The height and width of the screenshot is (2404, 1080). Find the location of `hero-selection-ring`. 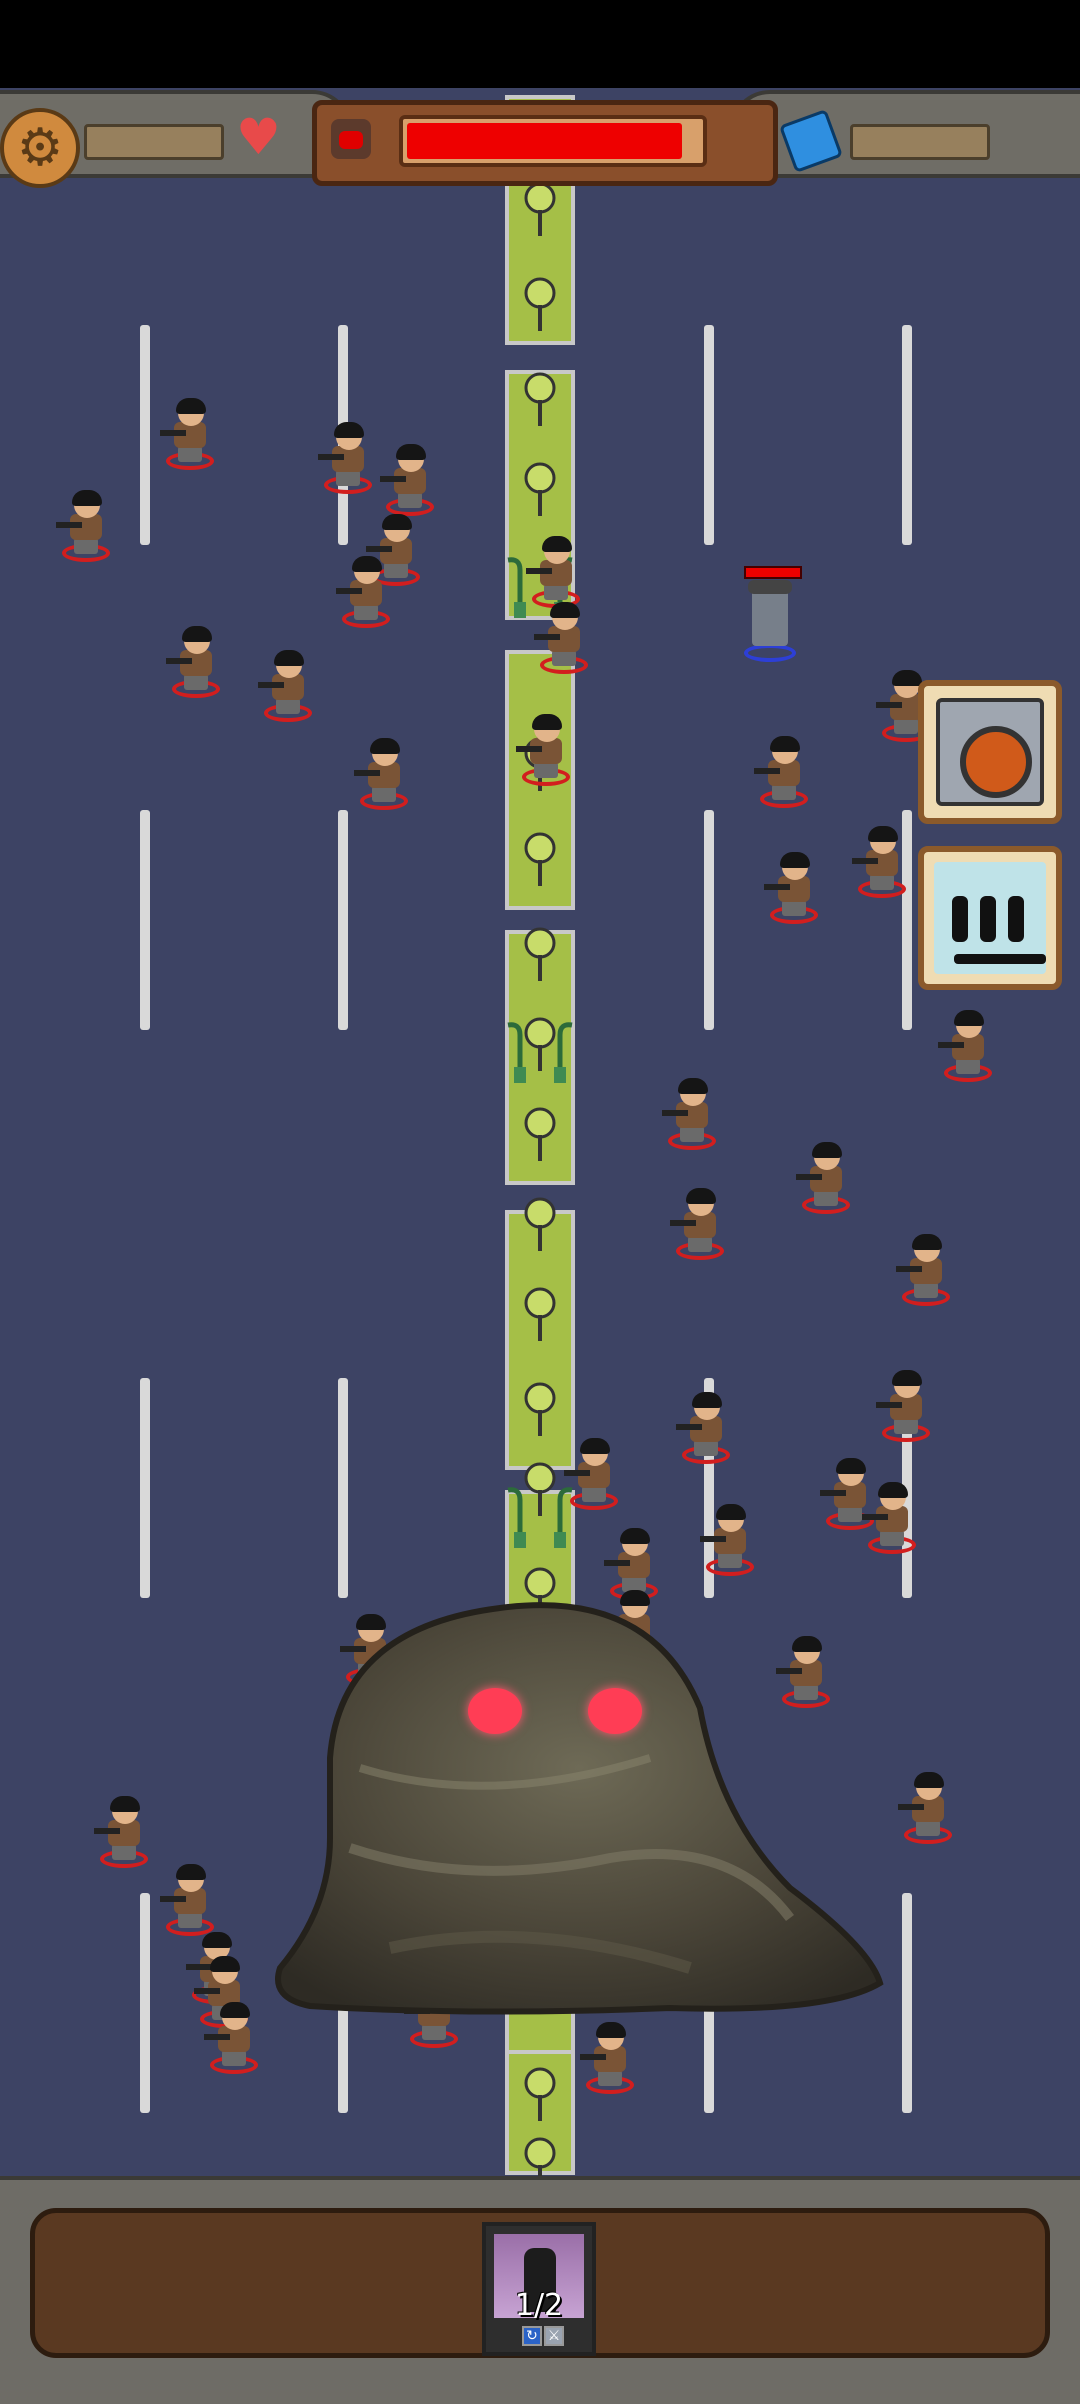

hero-selection-ring is located at coordinates (770, 653).